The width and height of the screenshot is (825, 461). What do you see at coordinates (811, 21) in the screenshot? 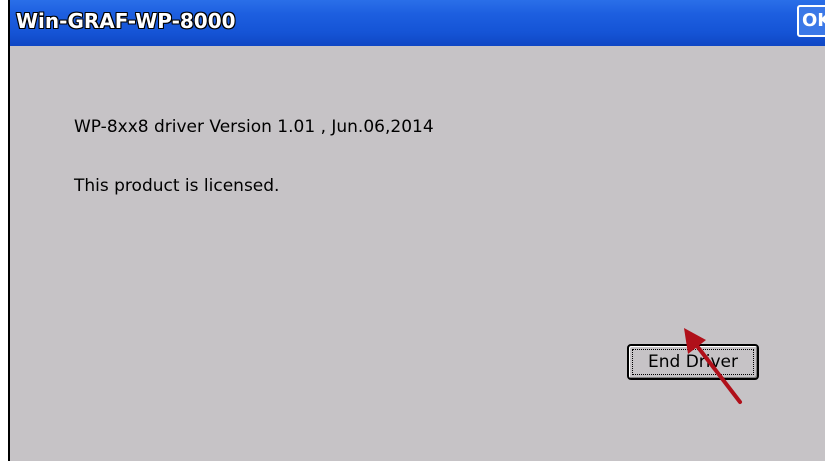
I see `ok-button: OK` at bounding box center [811, 21].